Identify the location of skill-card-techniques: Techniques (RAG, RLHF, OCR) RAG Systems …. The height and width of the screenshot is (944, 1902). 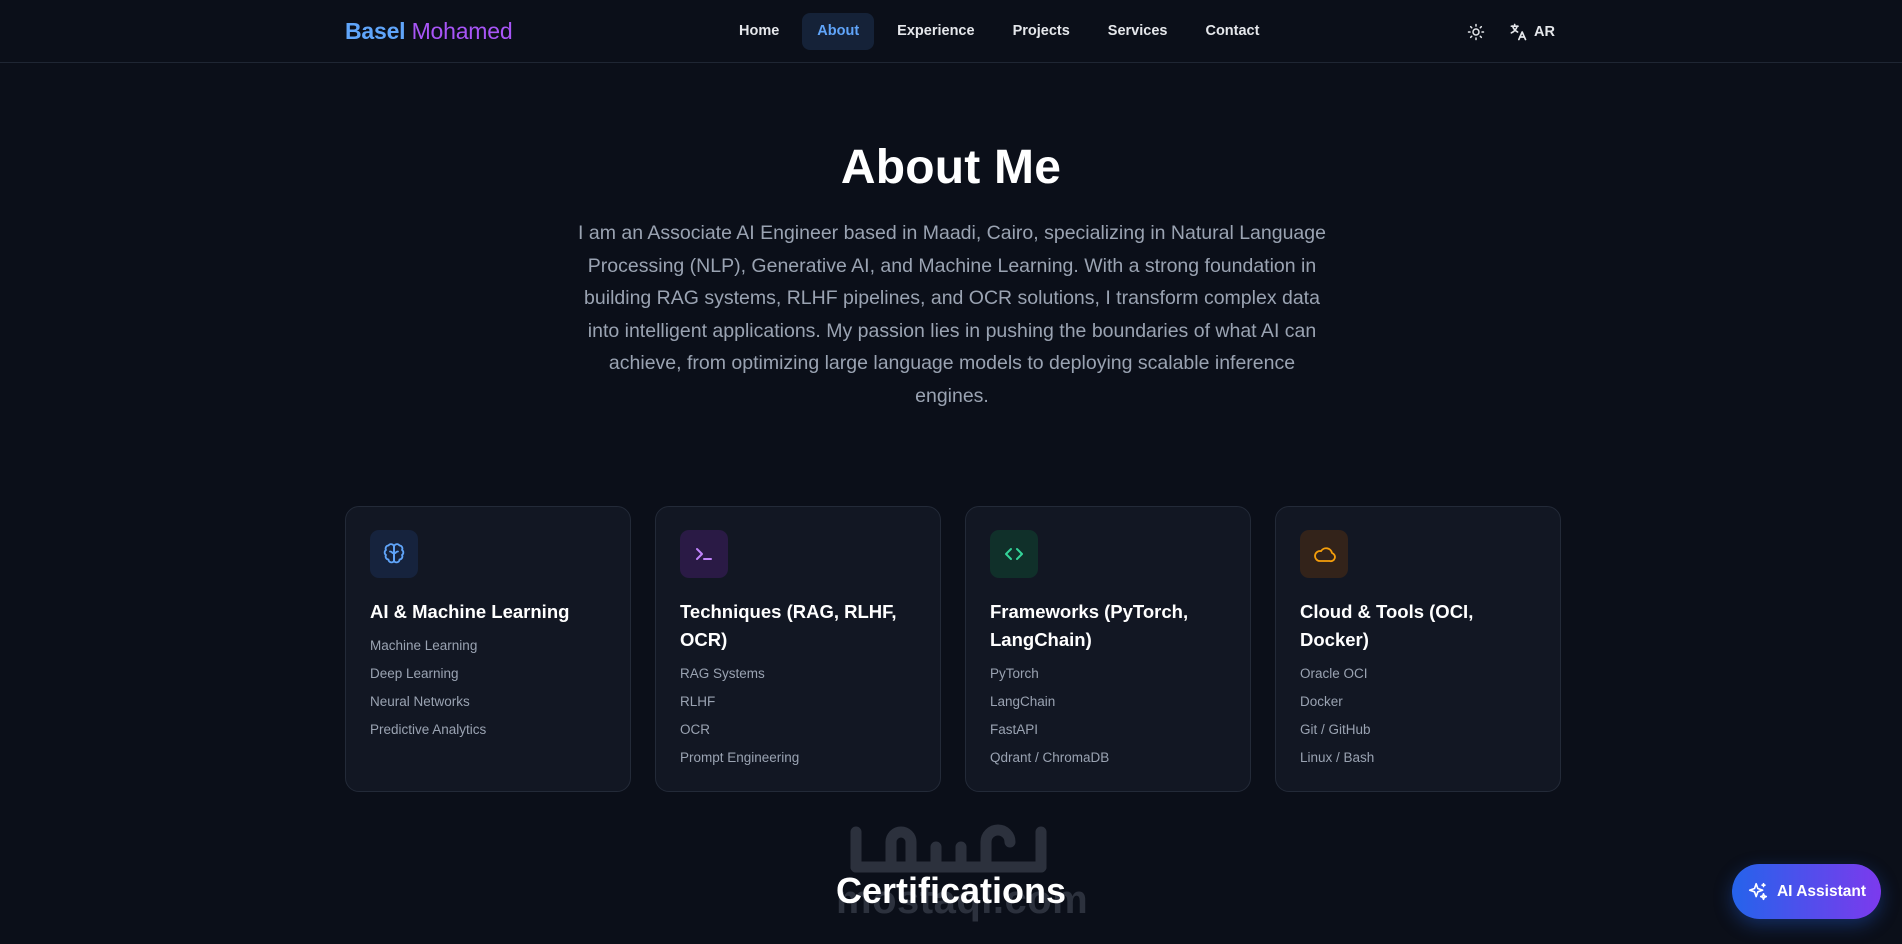
(798, 649).